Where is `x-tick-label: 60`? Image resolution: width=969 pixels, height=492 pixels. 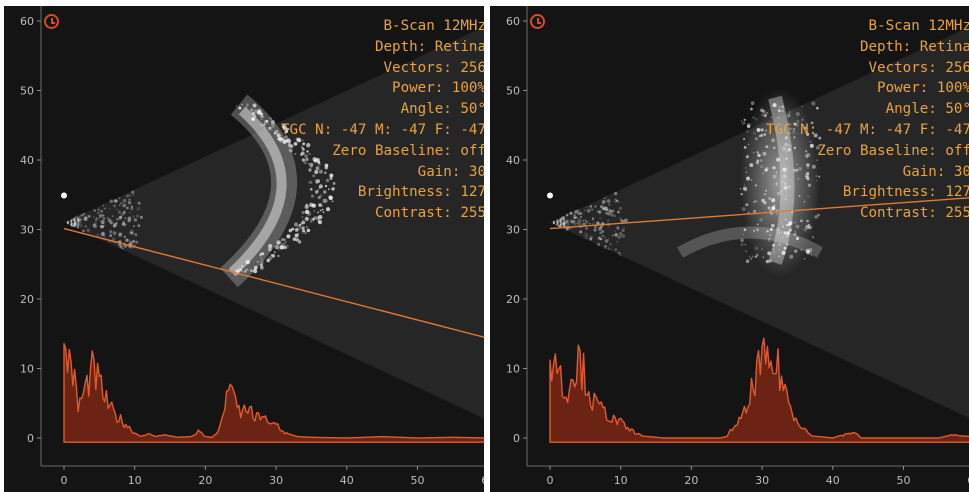 x-tick-label: 60 is located at coordinates (482, 480).